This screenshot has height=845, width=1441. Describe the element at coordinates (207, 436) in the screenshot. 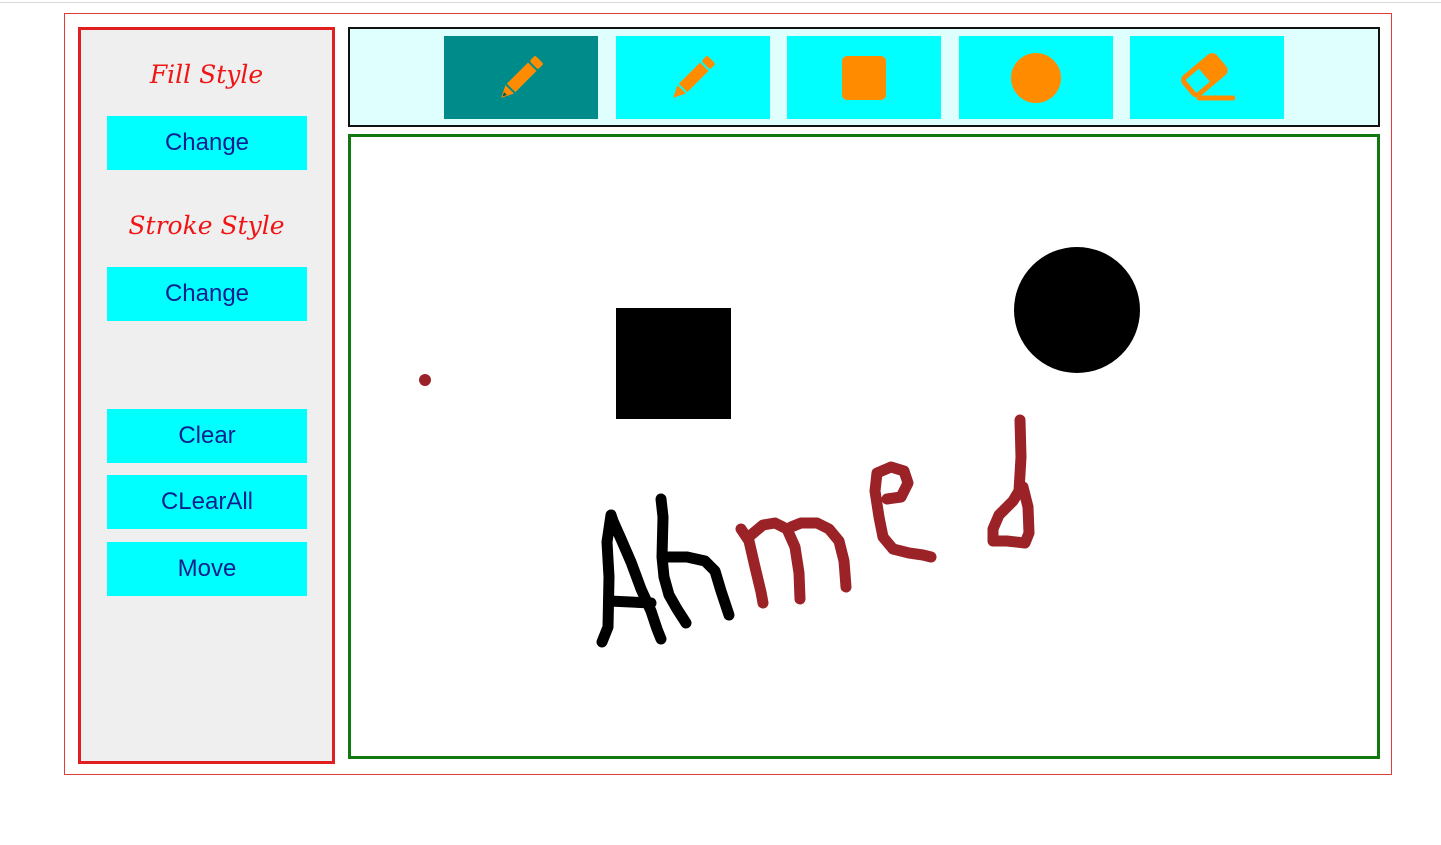

I see `clear-button: Clear` at that location.